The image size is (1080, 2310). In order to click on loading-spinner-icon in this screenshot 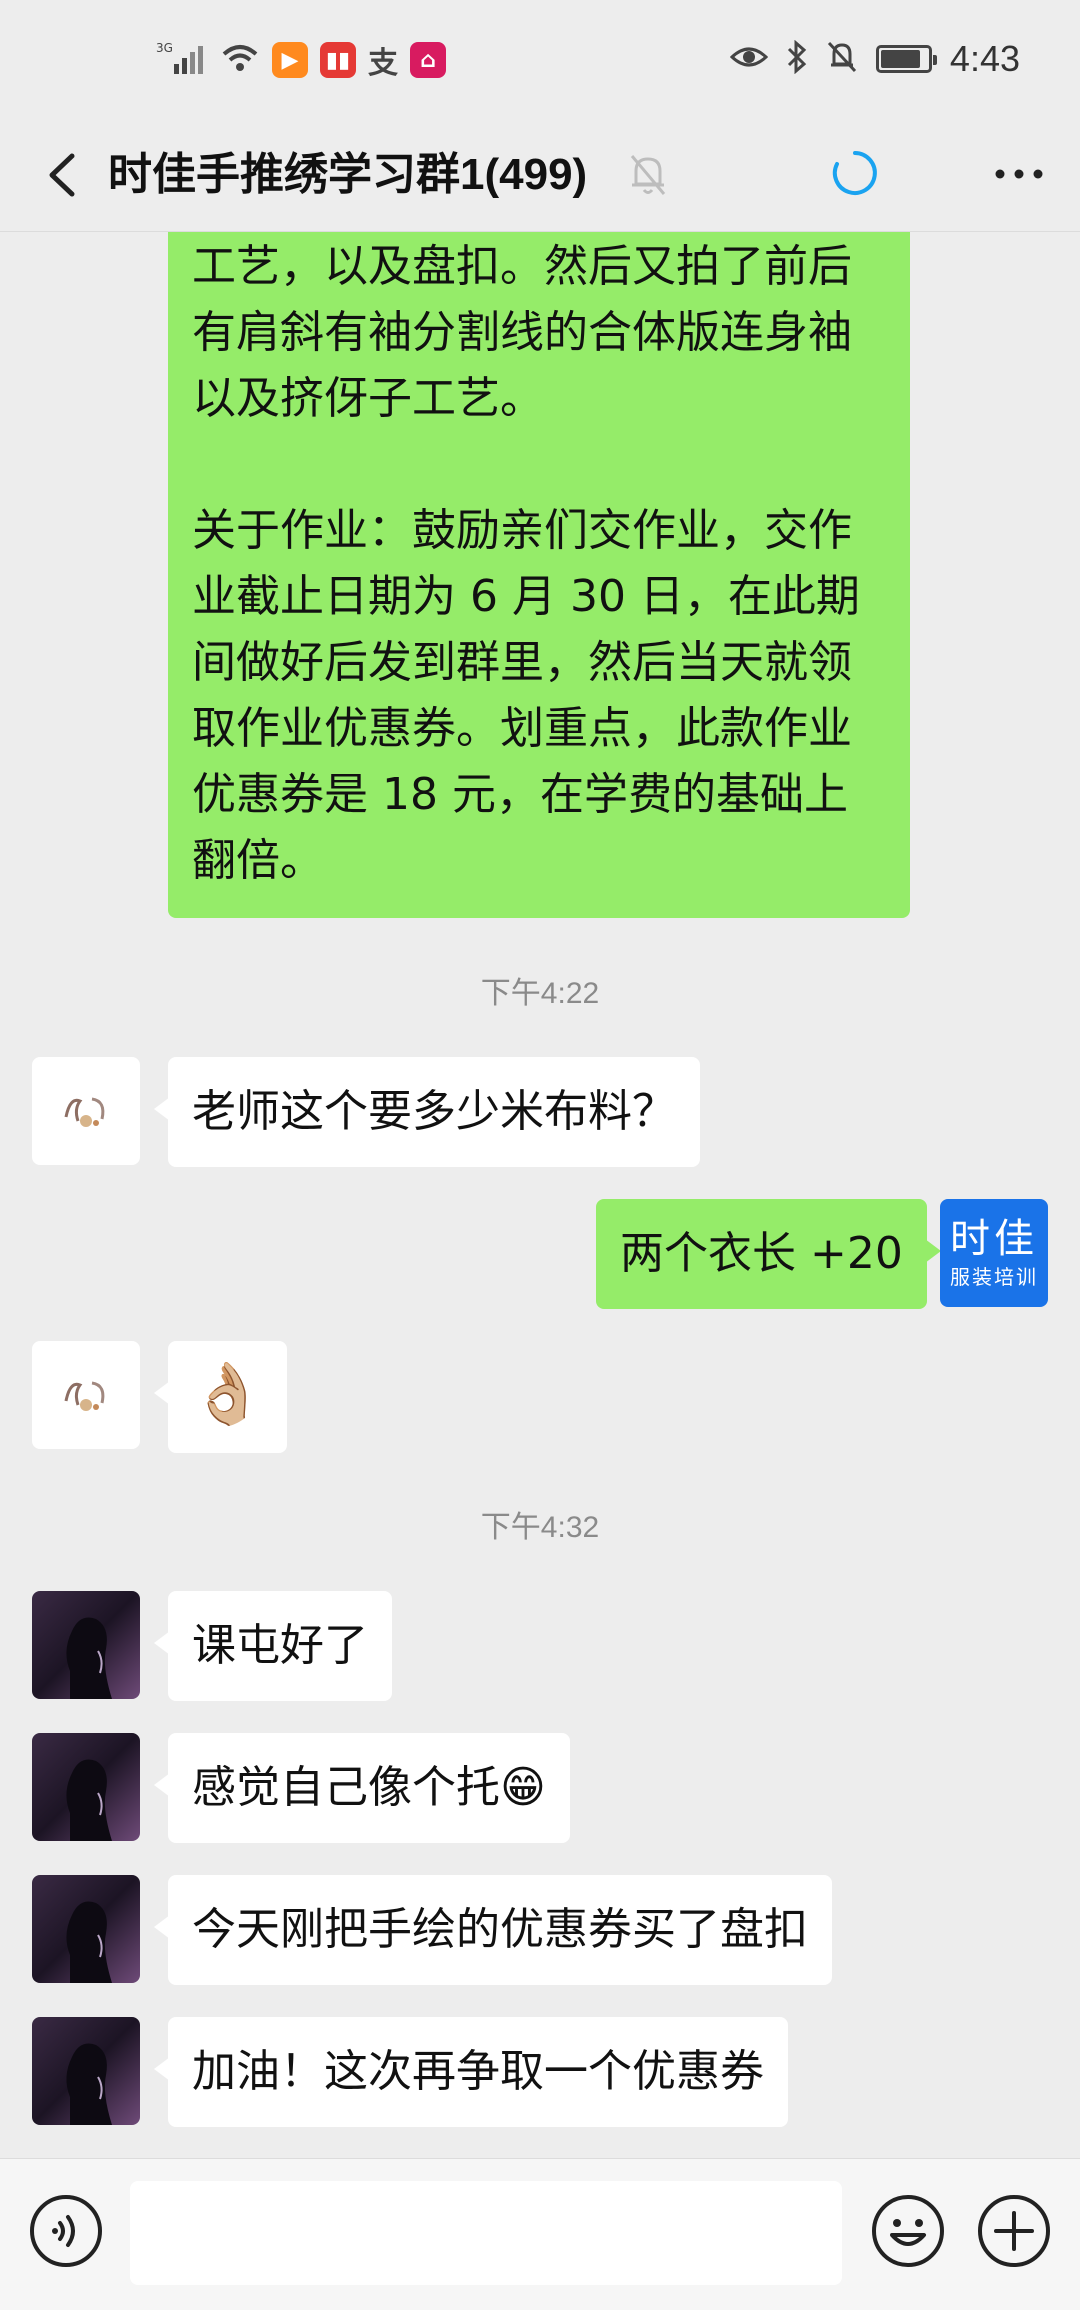, I will do `click(855, 173)`.